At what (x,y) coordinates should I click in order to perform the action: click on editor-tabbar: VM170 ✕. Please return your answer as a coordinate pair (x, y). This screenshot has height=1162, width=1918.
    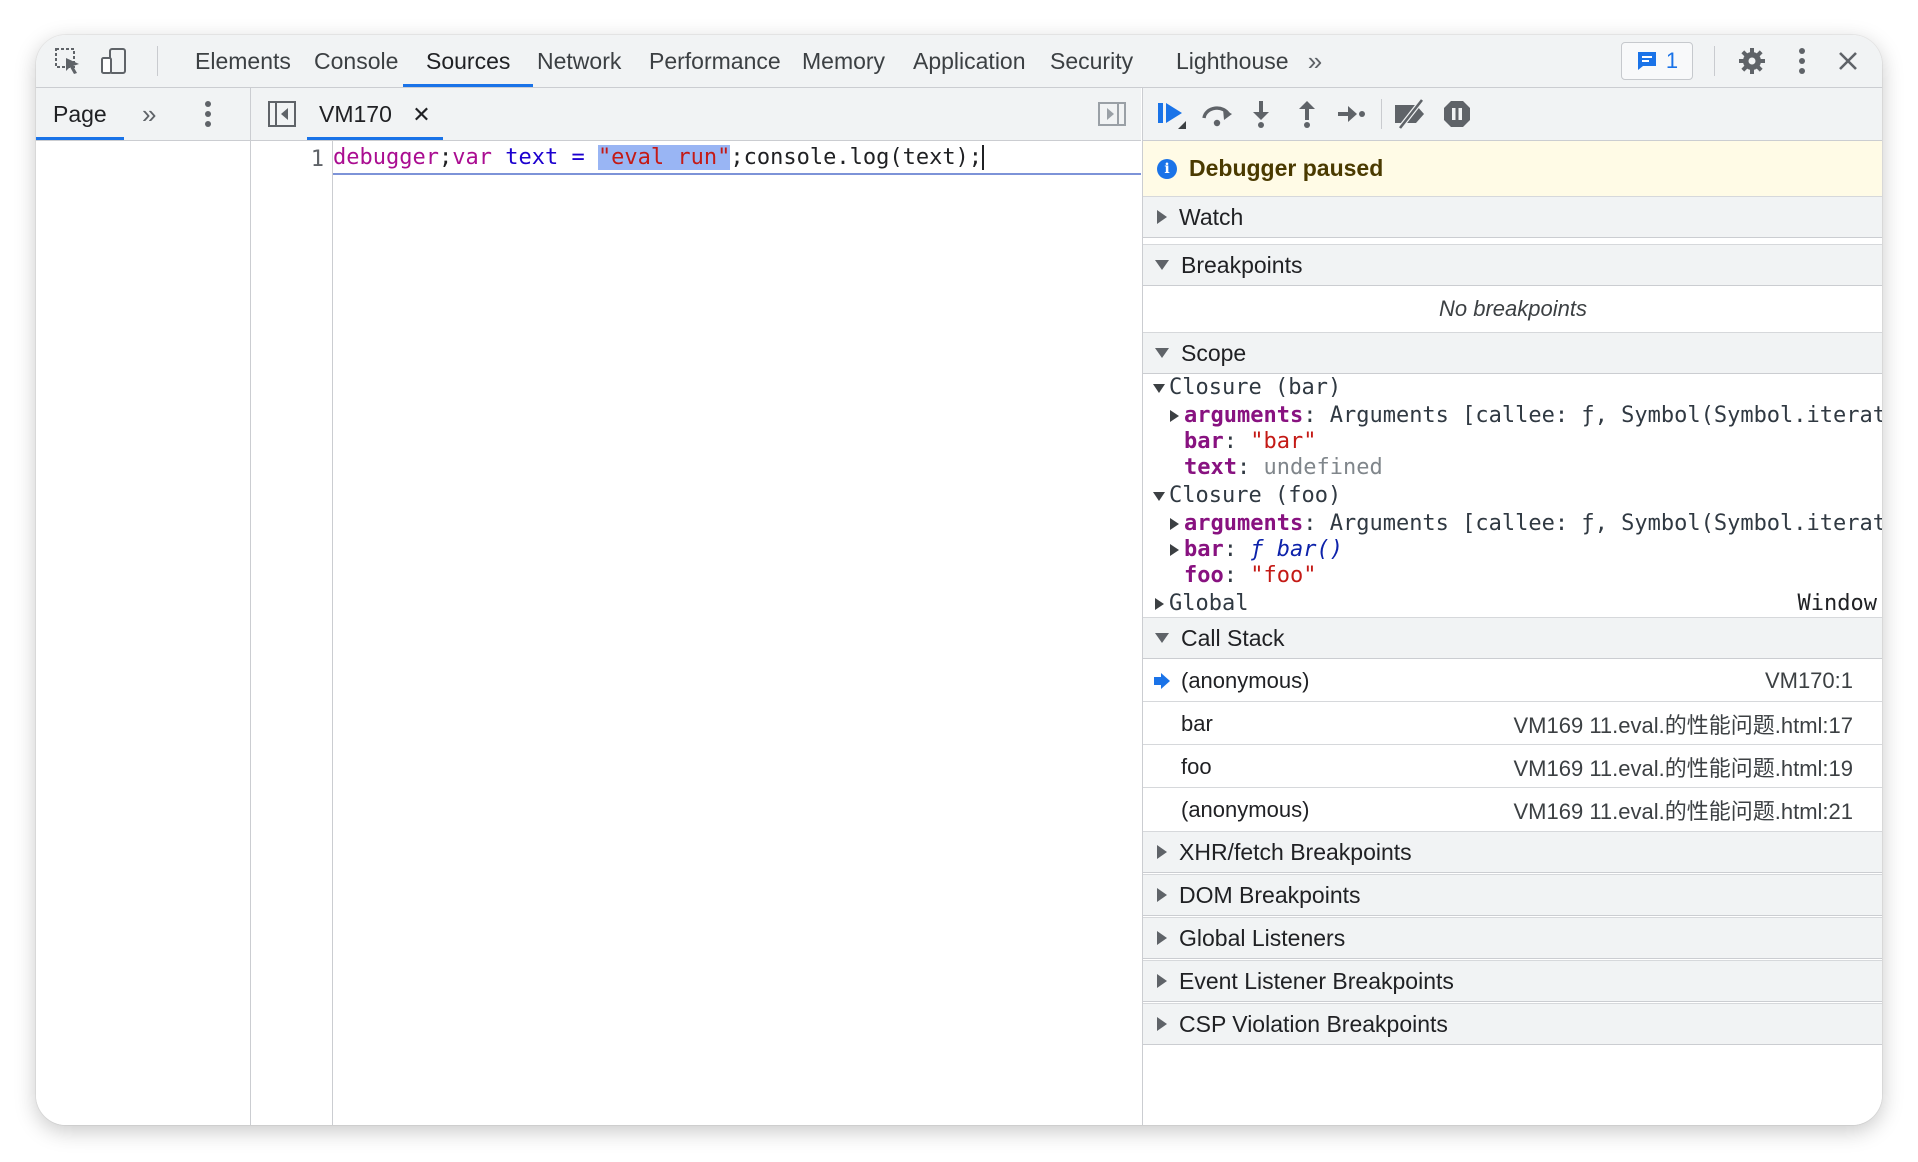
    Looking at the image, I should click on (696, 114).